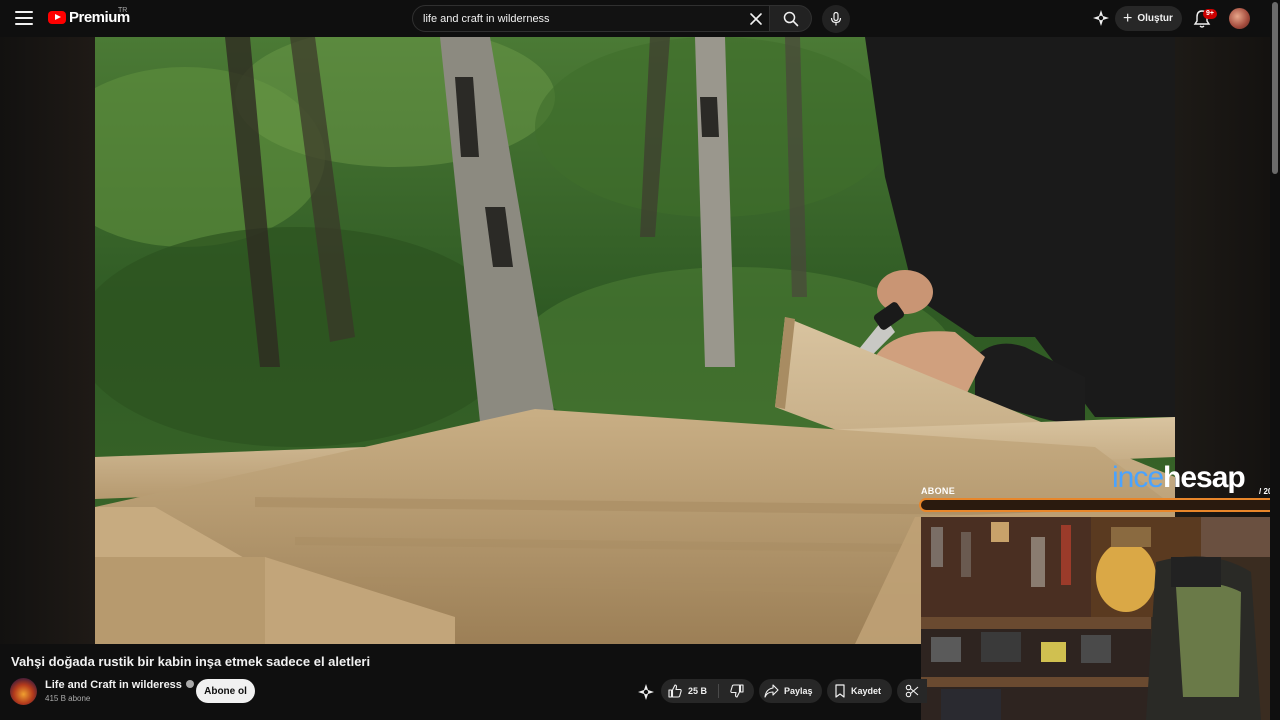 The image size is (1280, 720). What do you see at coordinates (840, 691) in the screenshot?
I see `bookmark-icon` at bounding box center [840, 691].